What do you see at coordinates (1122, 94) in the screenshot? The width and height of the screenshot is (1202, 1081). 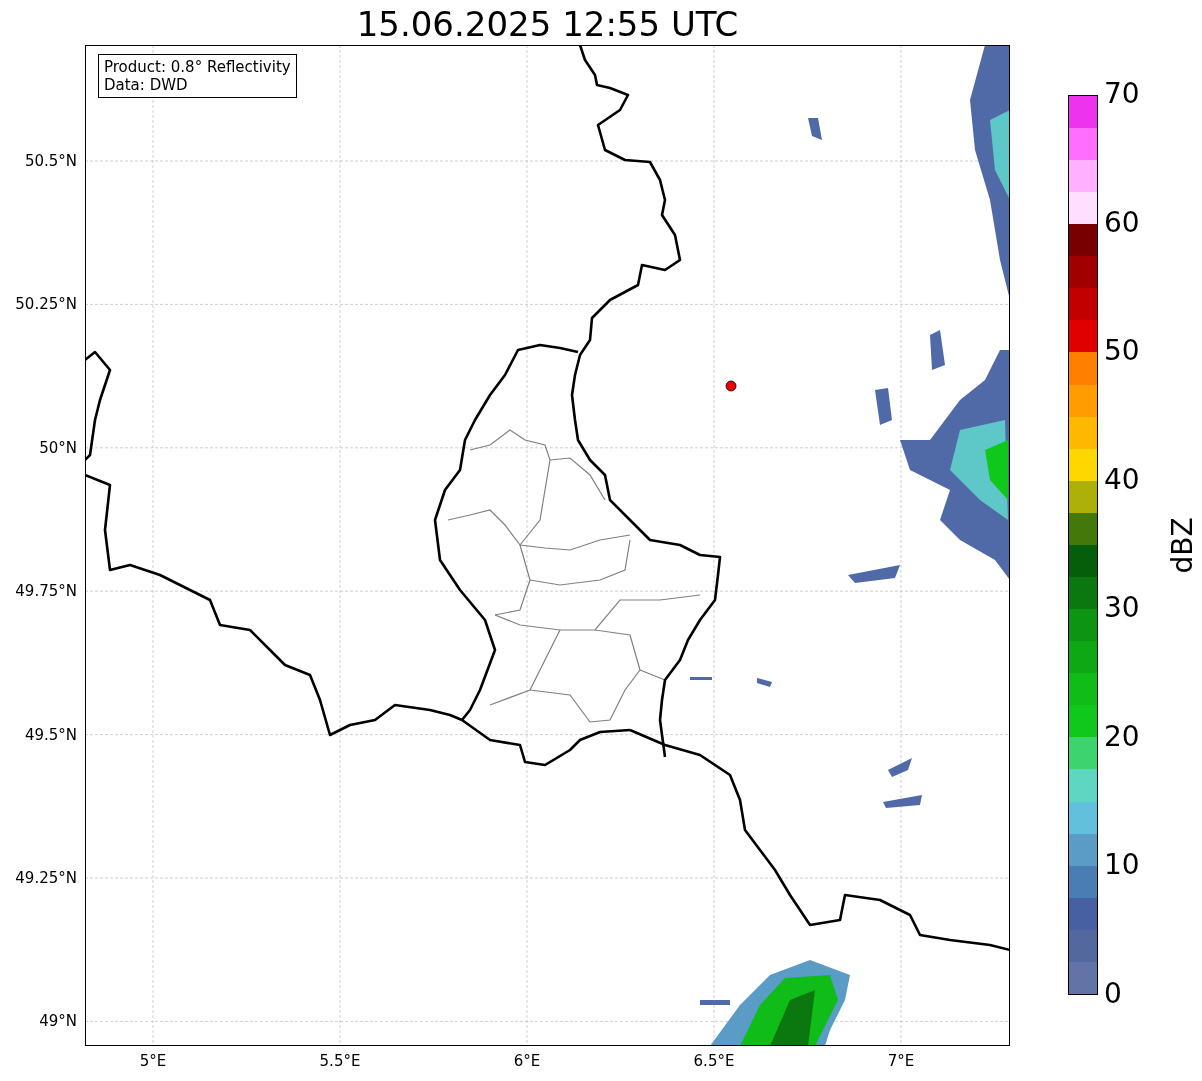 I see `colorbar-tick-label: 70` at bounding box center [1122, 94].